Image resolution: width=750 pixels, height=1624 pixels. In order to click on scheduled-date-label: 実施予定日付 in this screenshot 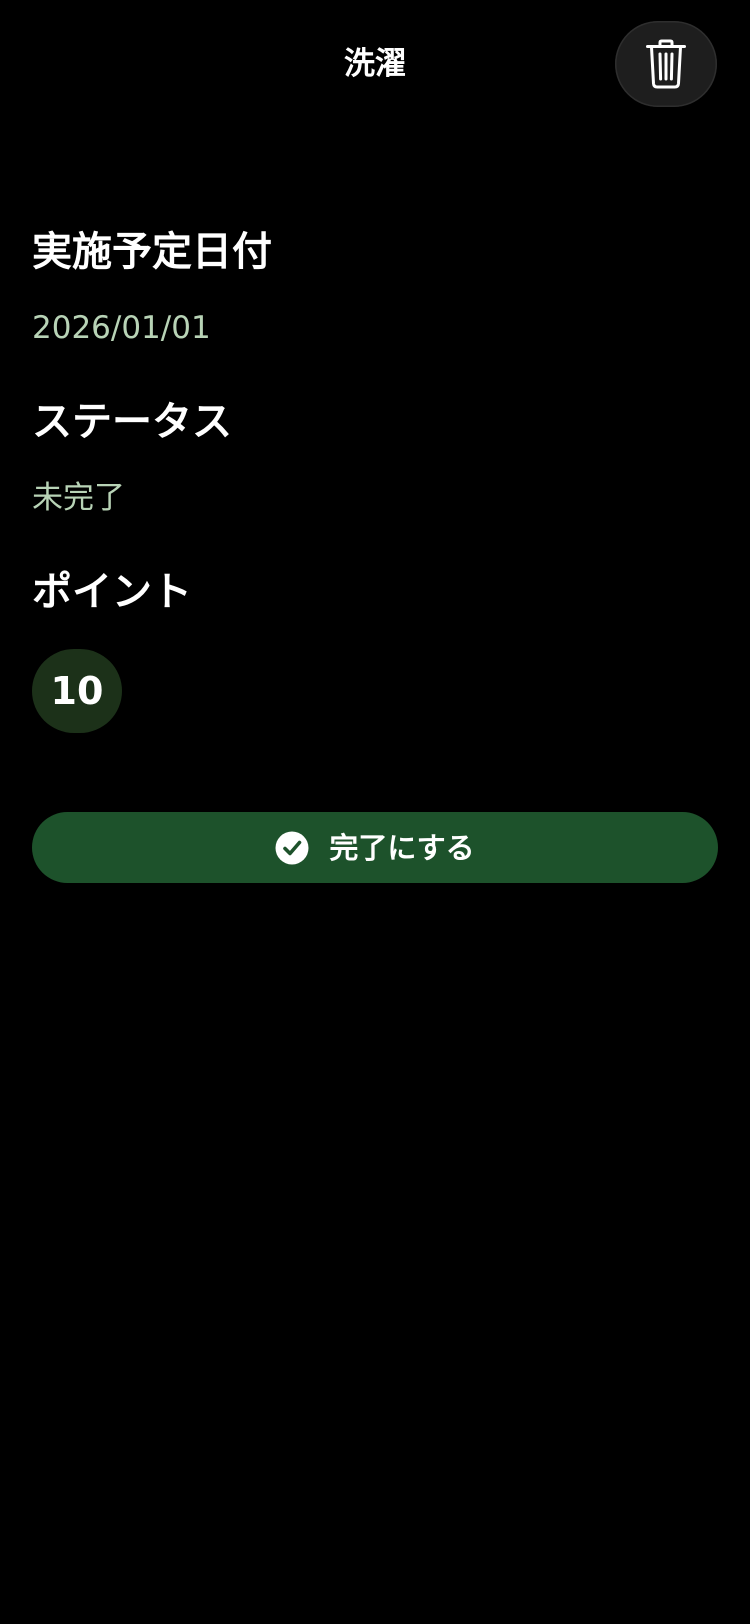, I will do `click(152, 252)`.